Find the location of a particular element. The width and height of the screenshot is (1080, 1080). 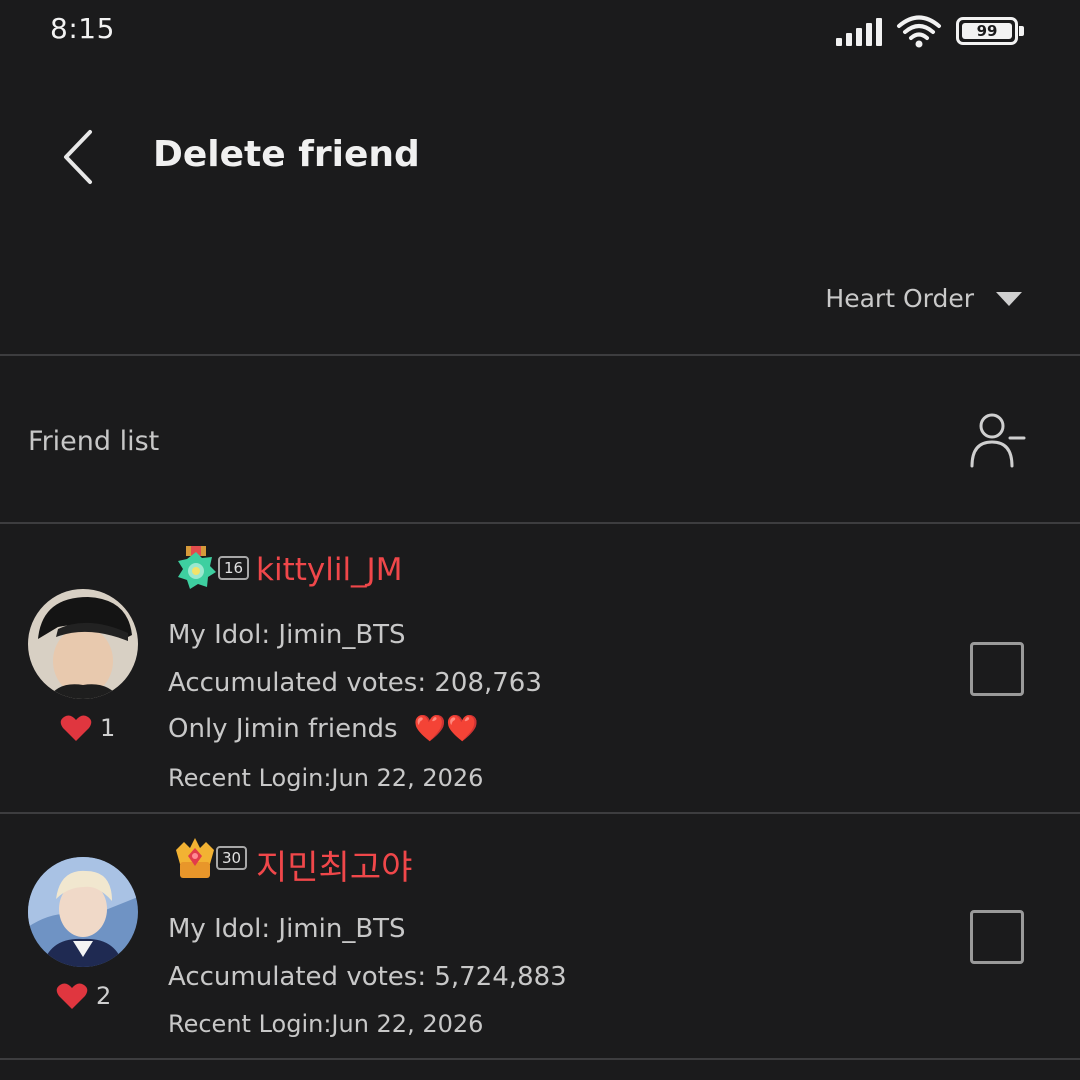

back-button is located at coordinates (82, 158).